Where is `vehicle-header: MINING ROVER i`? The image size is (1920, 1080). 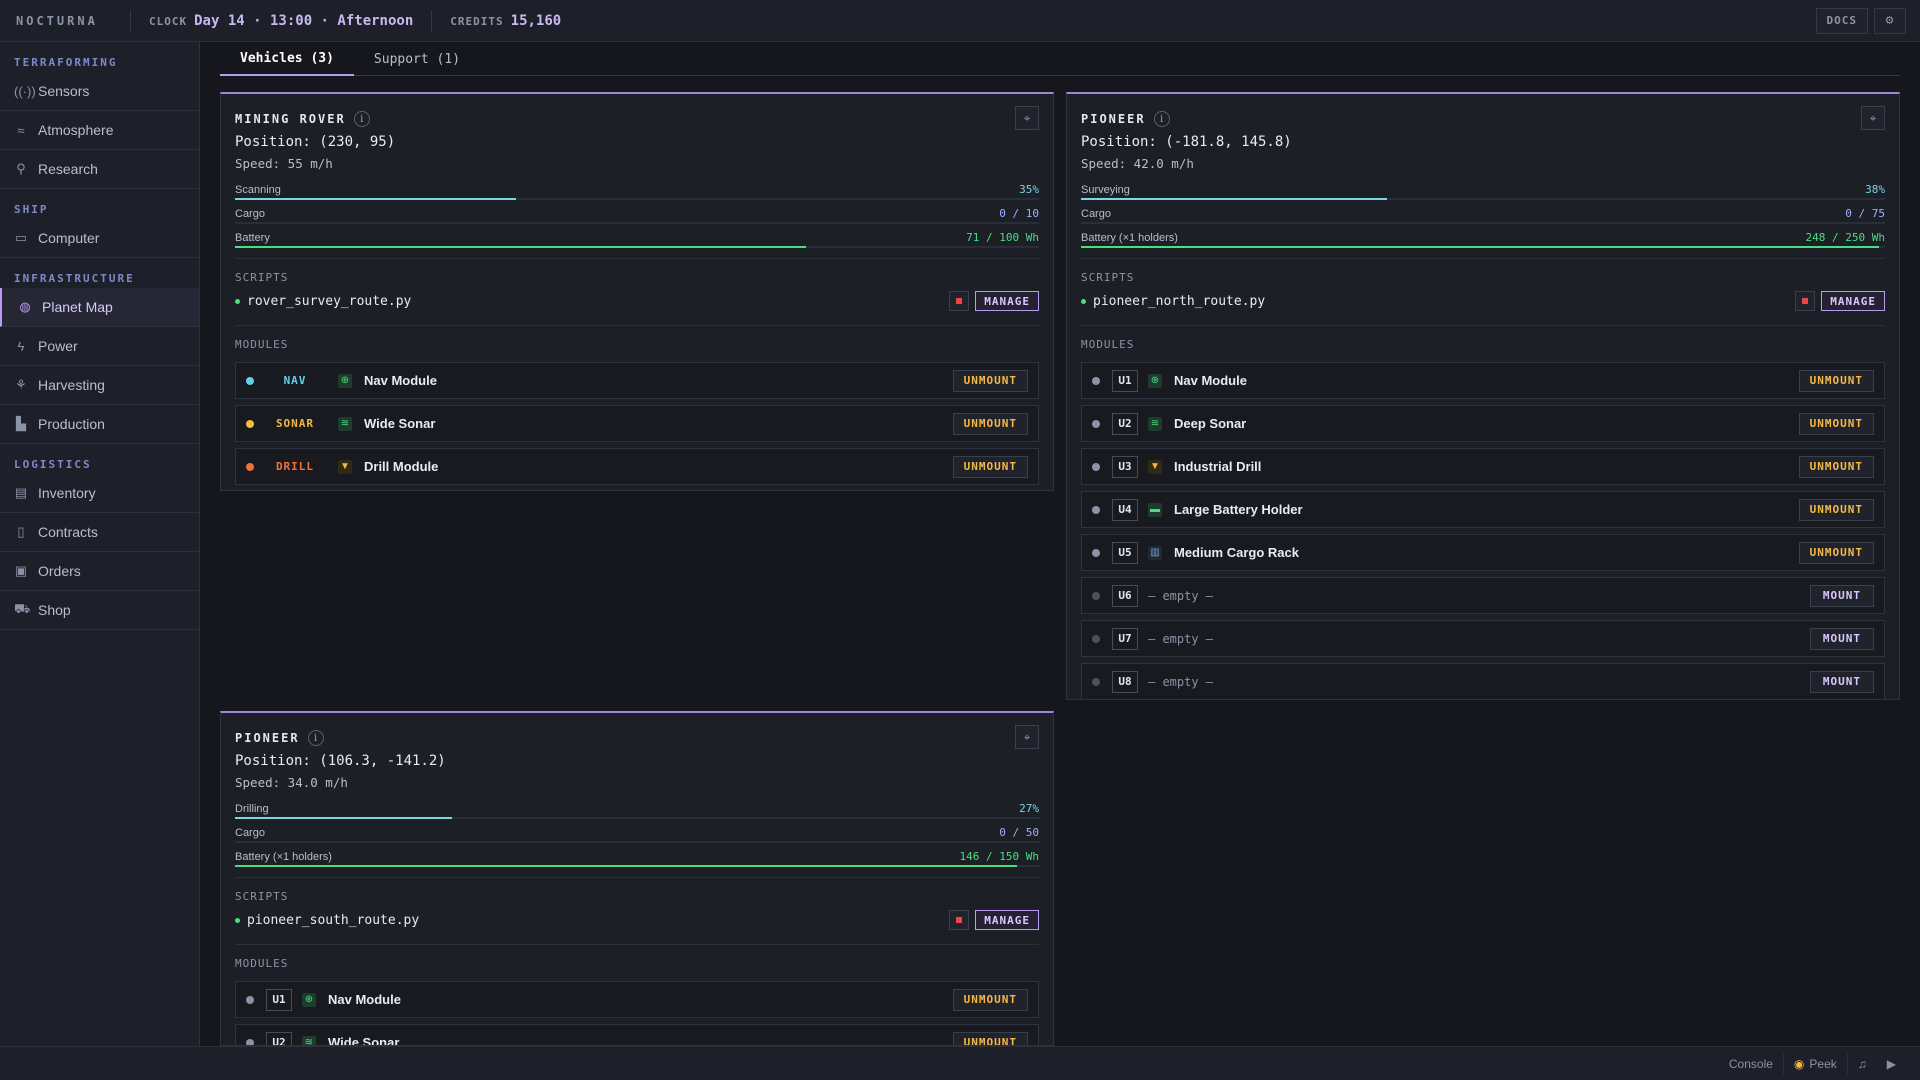
vehicle-header: MINING ROVER i is located at coordinates (637, 119).